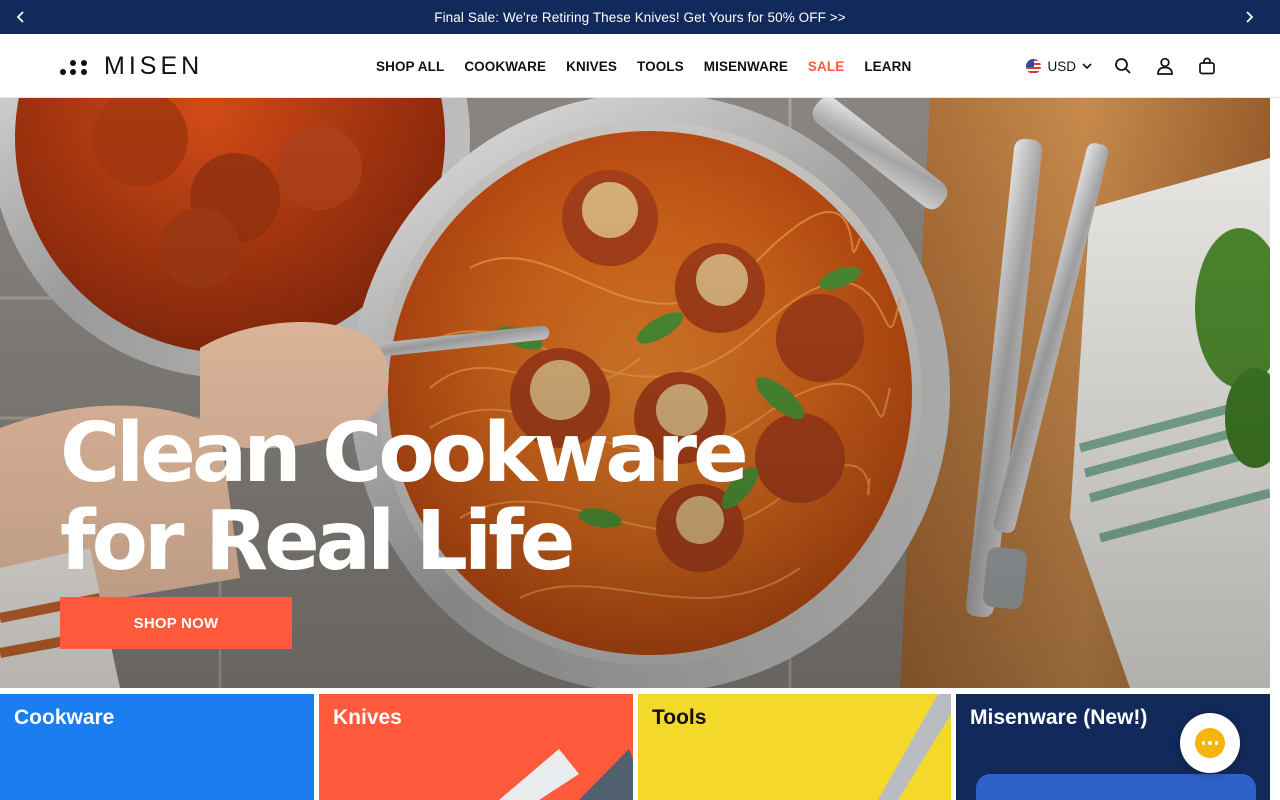 The width and height of the screenshot is (1280, 800). Describe the element at coordinates (746, 66) in the screenshot. I see `nav-misenware: MISENWARE` at that location.